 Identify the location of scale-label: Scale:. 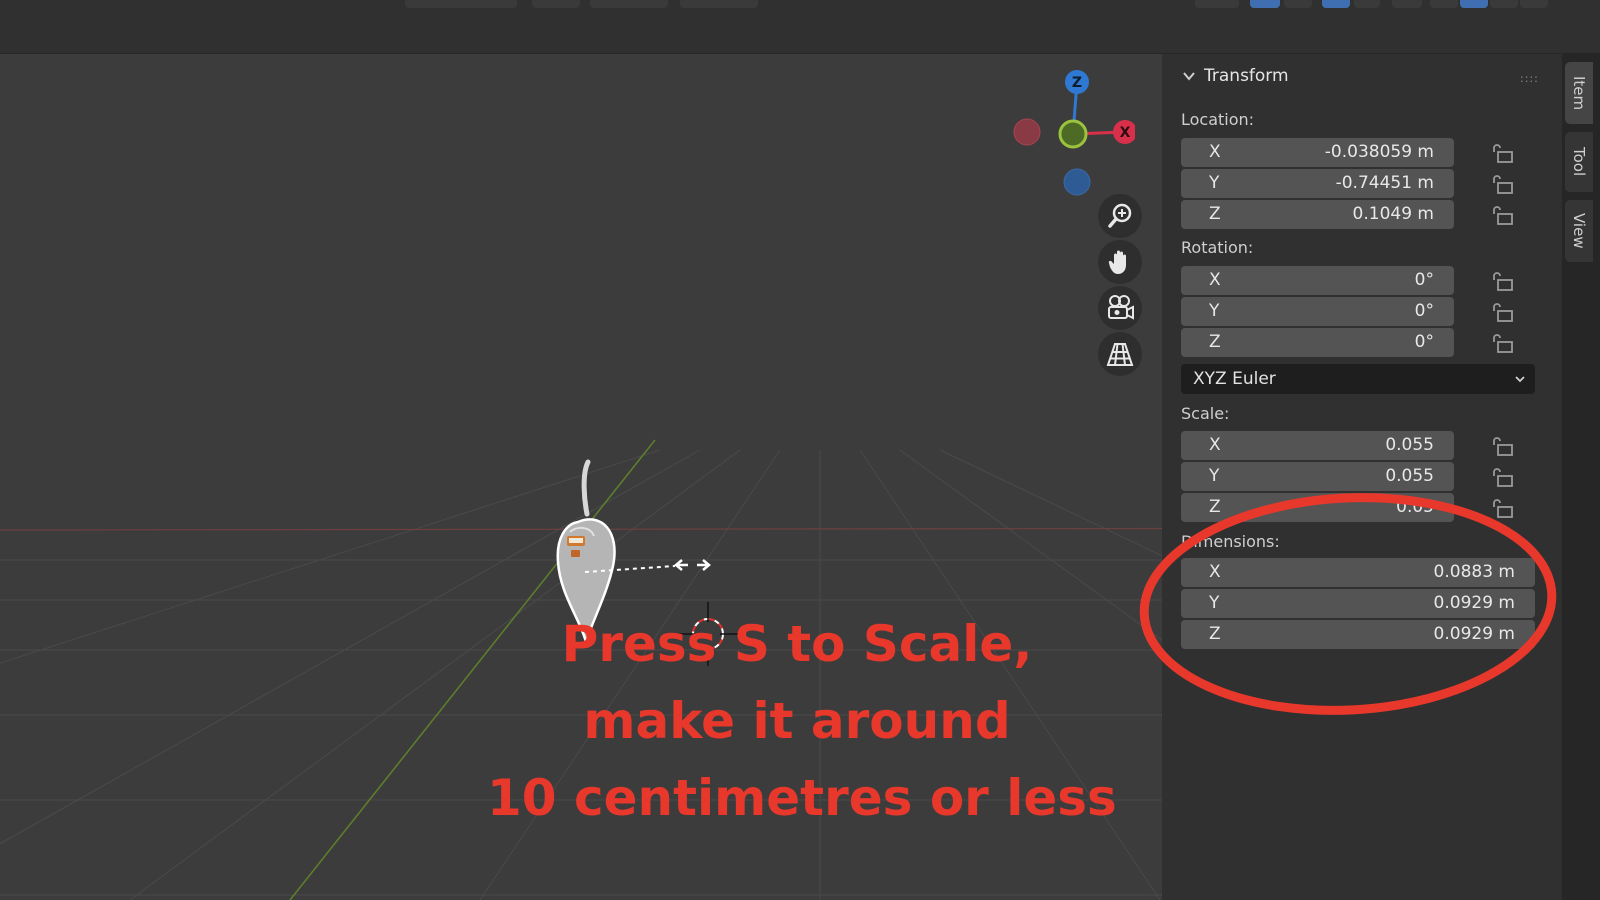
(1205, 413).